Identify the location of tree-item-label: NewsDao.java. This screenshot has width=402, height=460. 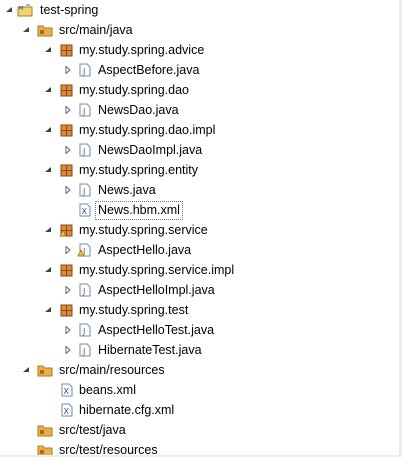
(138, 110).